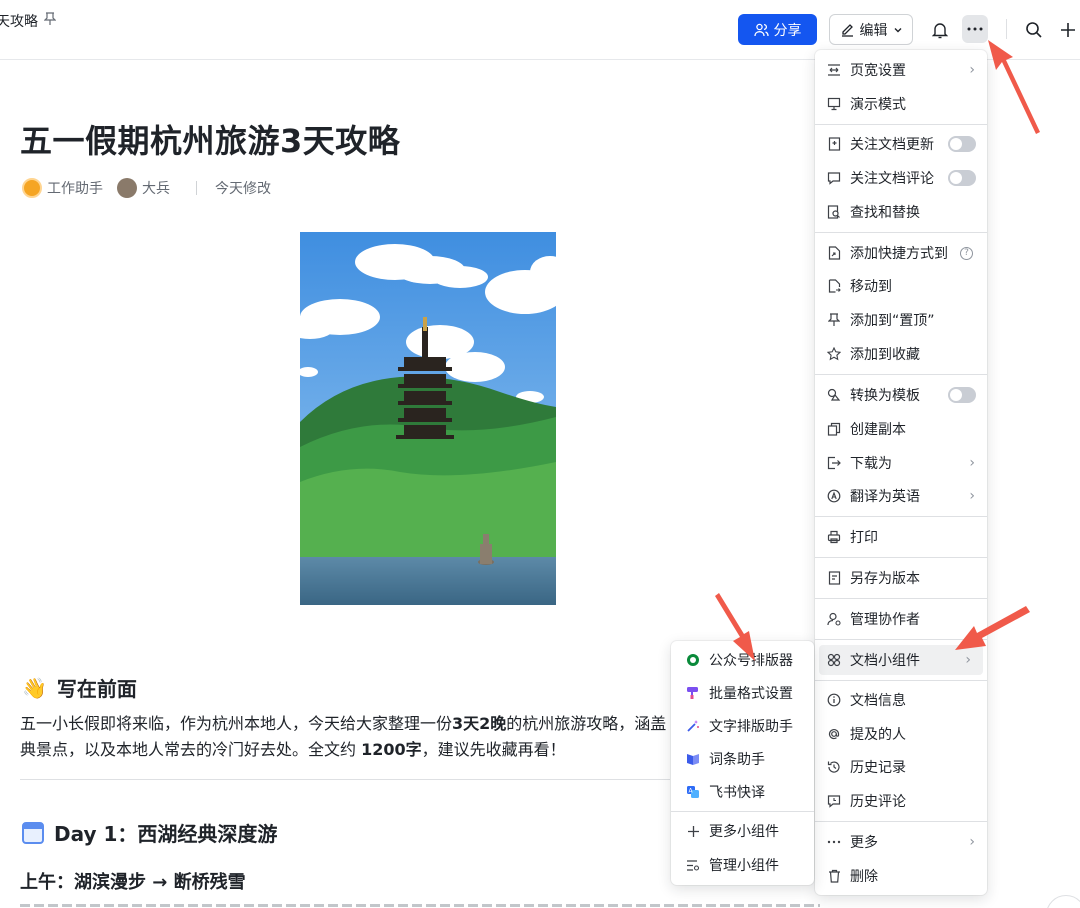 This screenshot has height=908, width=1080. What do you see at coordinates (901, 463) in the screenshot?
I see `menu-item-download: 下载为 ›` at bounding box center [901, 463].